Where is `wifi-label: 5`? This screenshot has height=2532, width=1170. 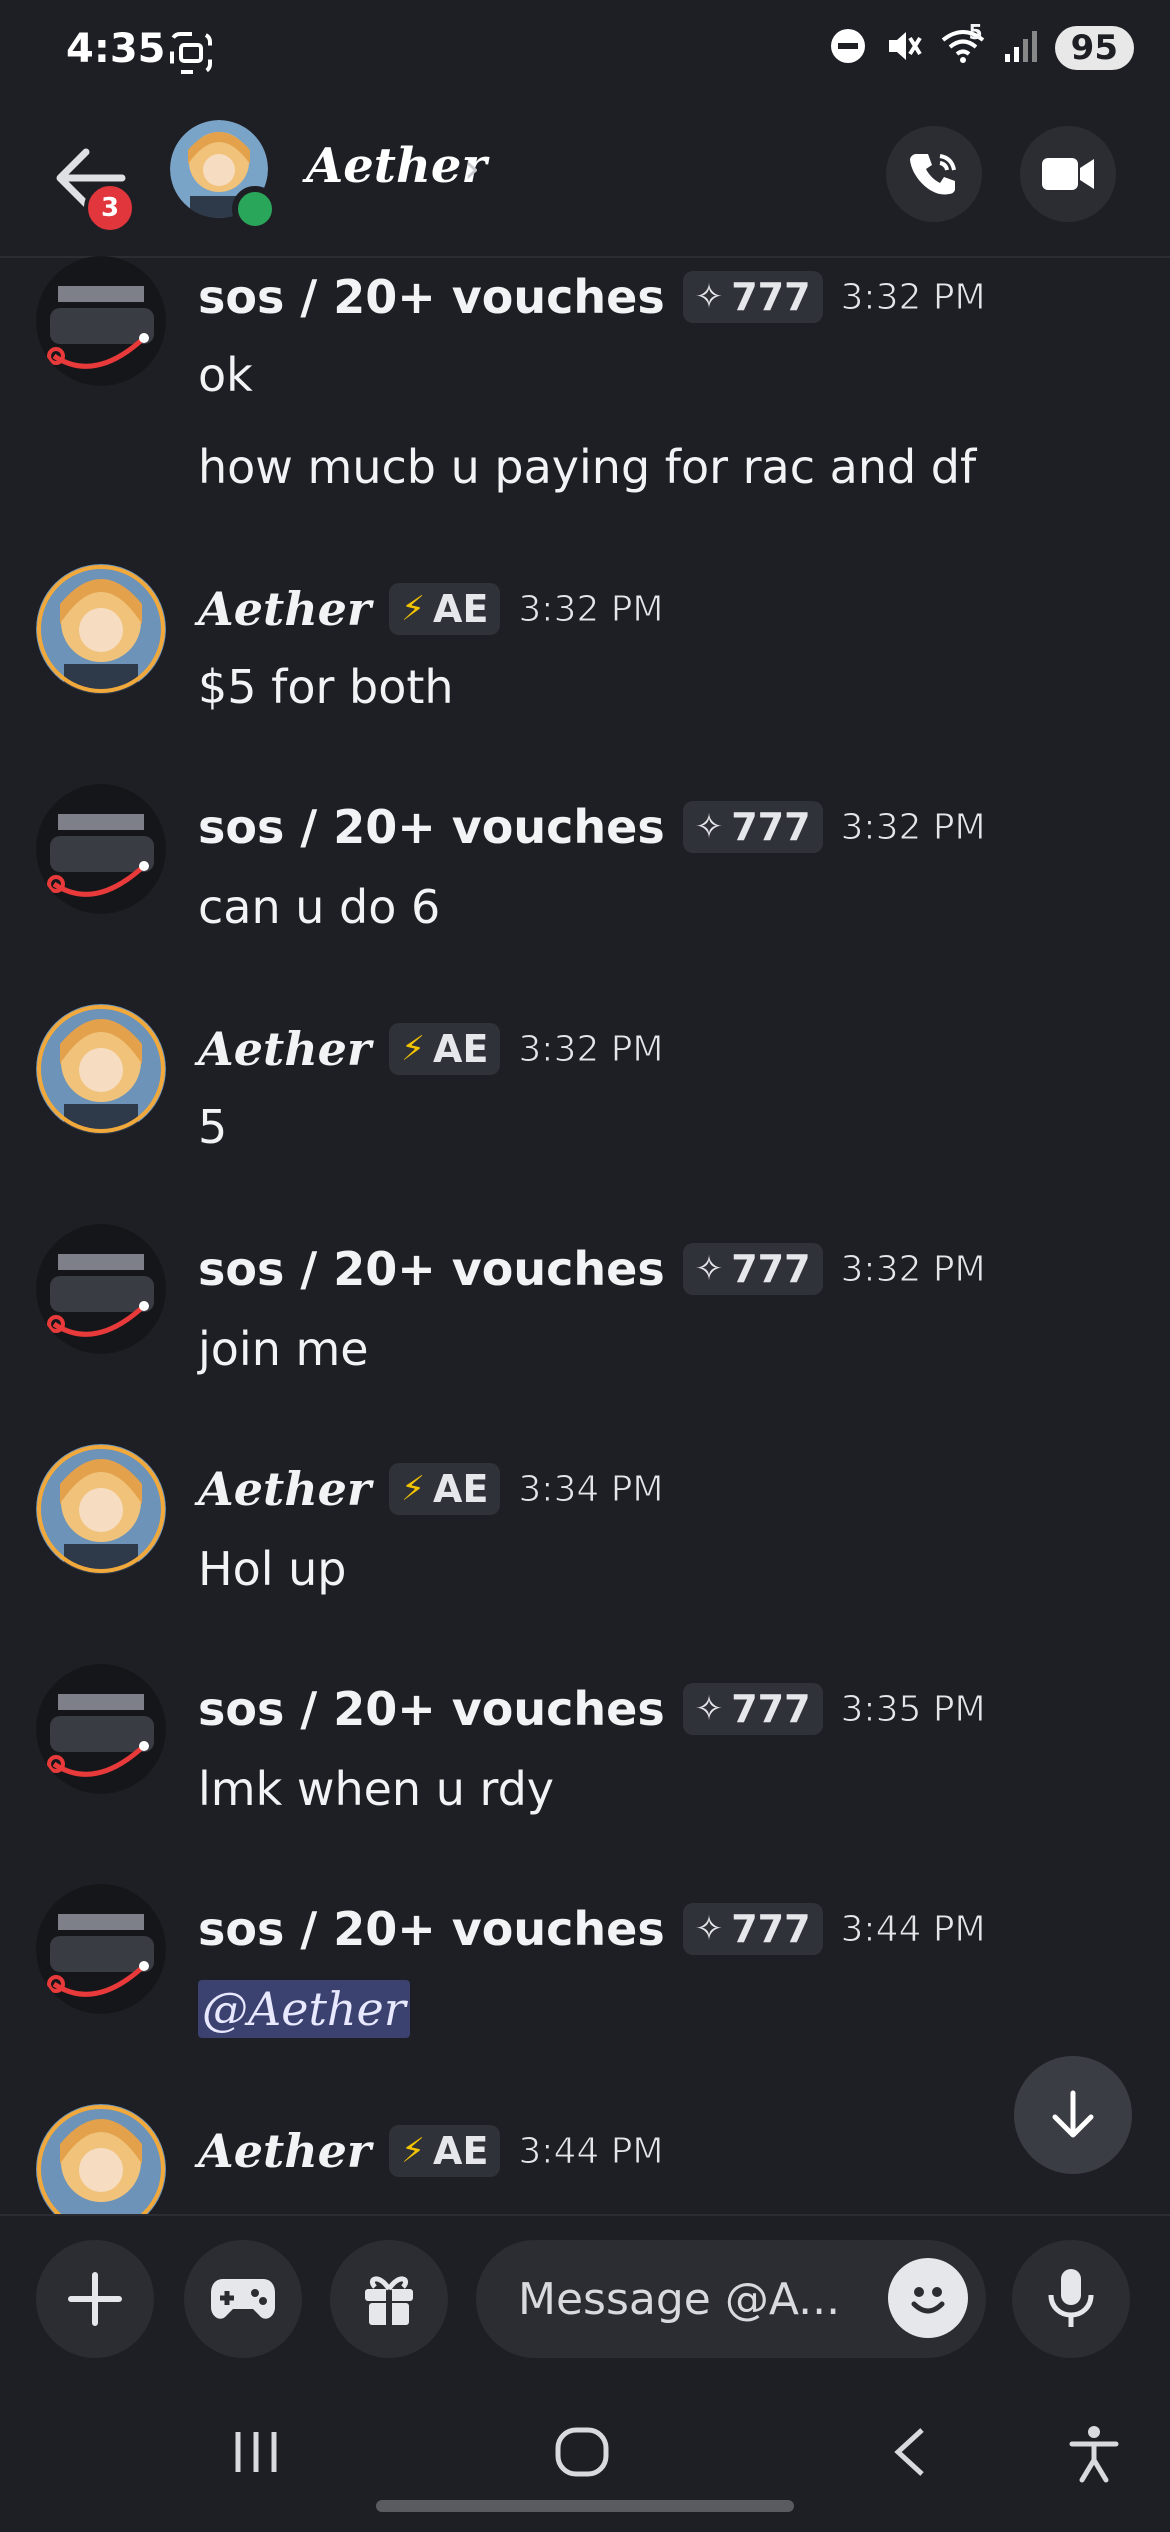
wifi-label: 5 is located at coordinates (975, 32).